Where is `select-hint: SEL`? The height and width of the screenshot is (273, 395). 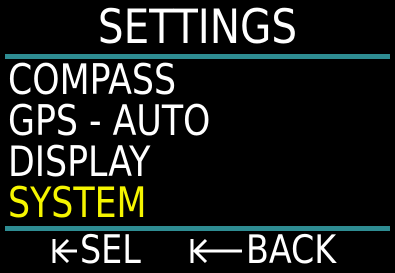
select-hint: SEL is located at coordinates (98, 250).